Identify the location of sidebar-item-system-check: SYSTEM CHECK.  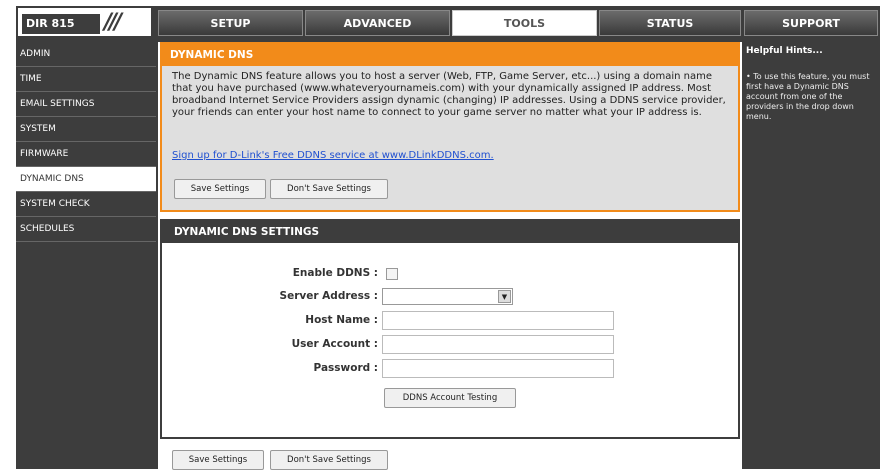
(86, 204).